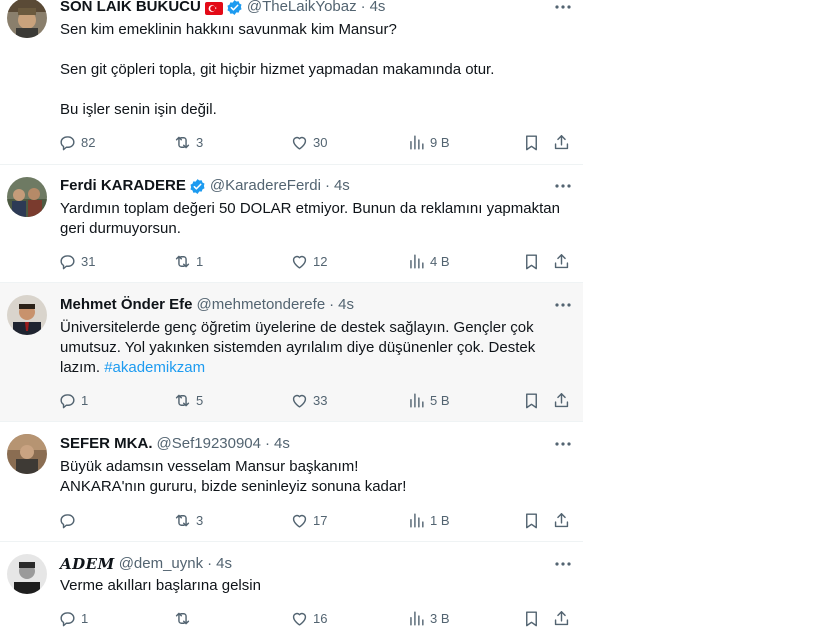 The width and height of the screenshot is (837, 633). Describe the element at coordinates (123, 186) in the screenshot. I see `display-name: Ferdi KARADERE` at that location.